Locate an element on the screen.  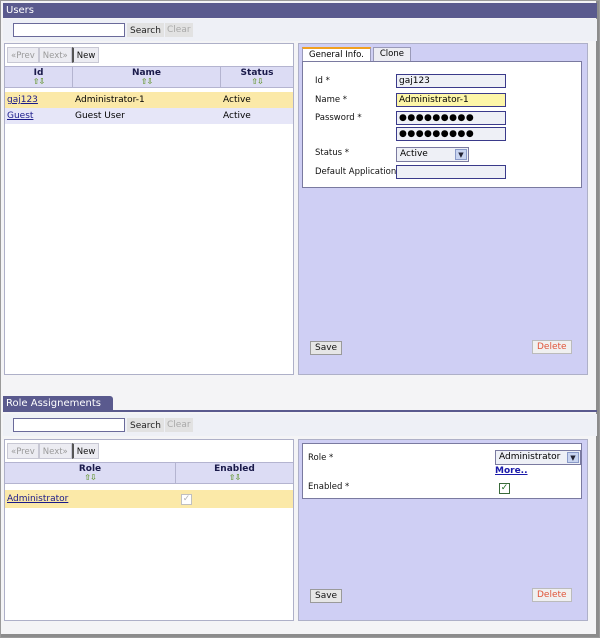
section-divider is located at coordinates (300, 411).